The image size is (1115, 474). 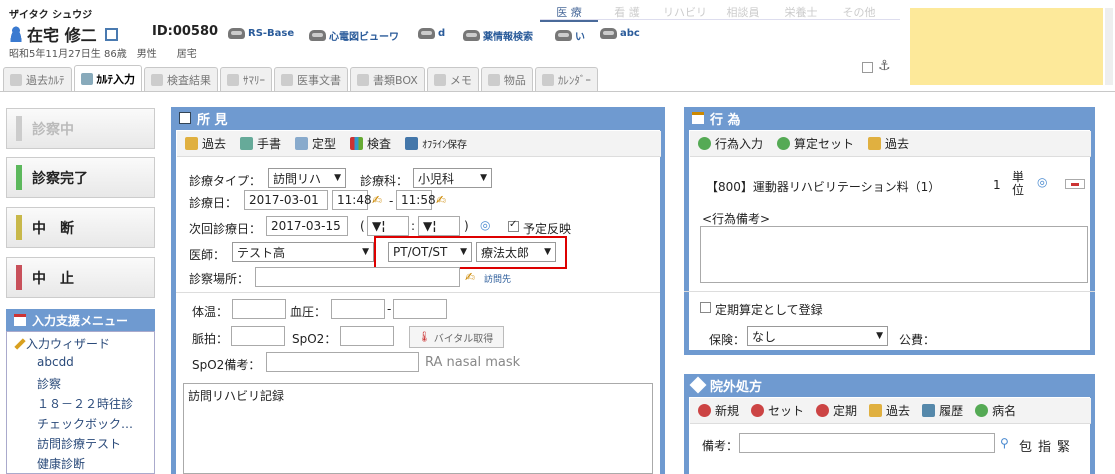 I want to click on menu-root-wizard: 入力ウィザード, so click(x=62, y=343).